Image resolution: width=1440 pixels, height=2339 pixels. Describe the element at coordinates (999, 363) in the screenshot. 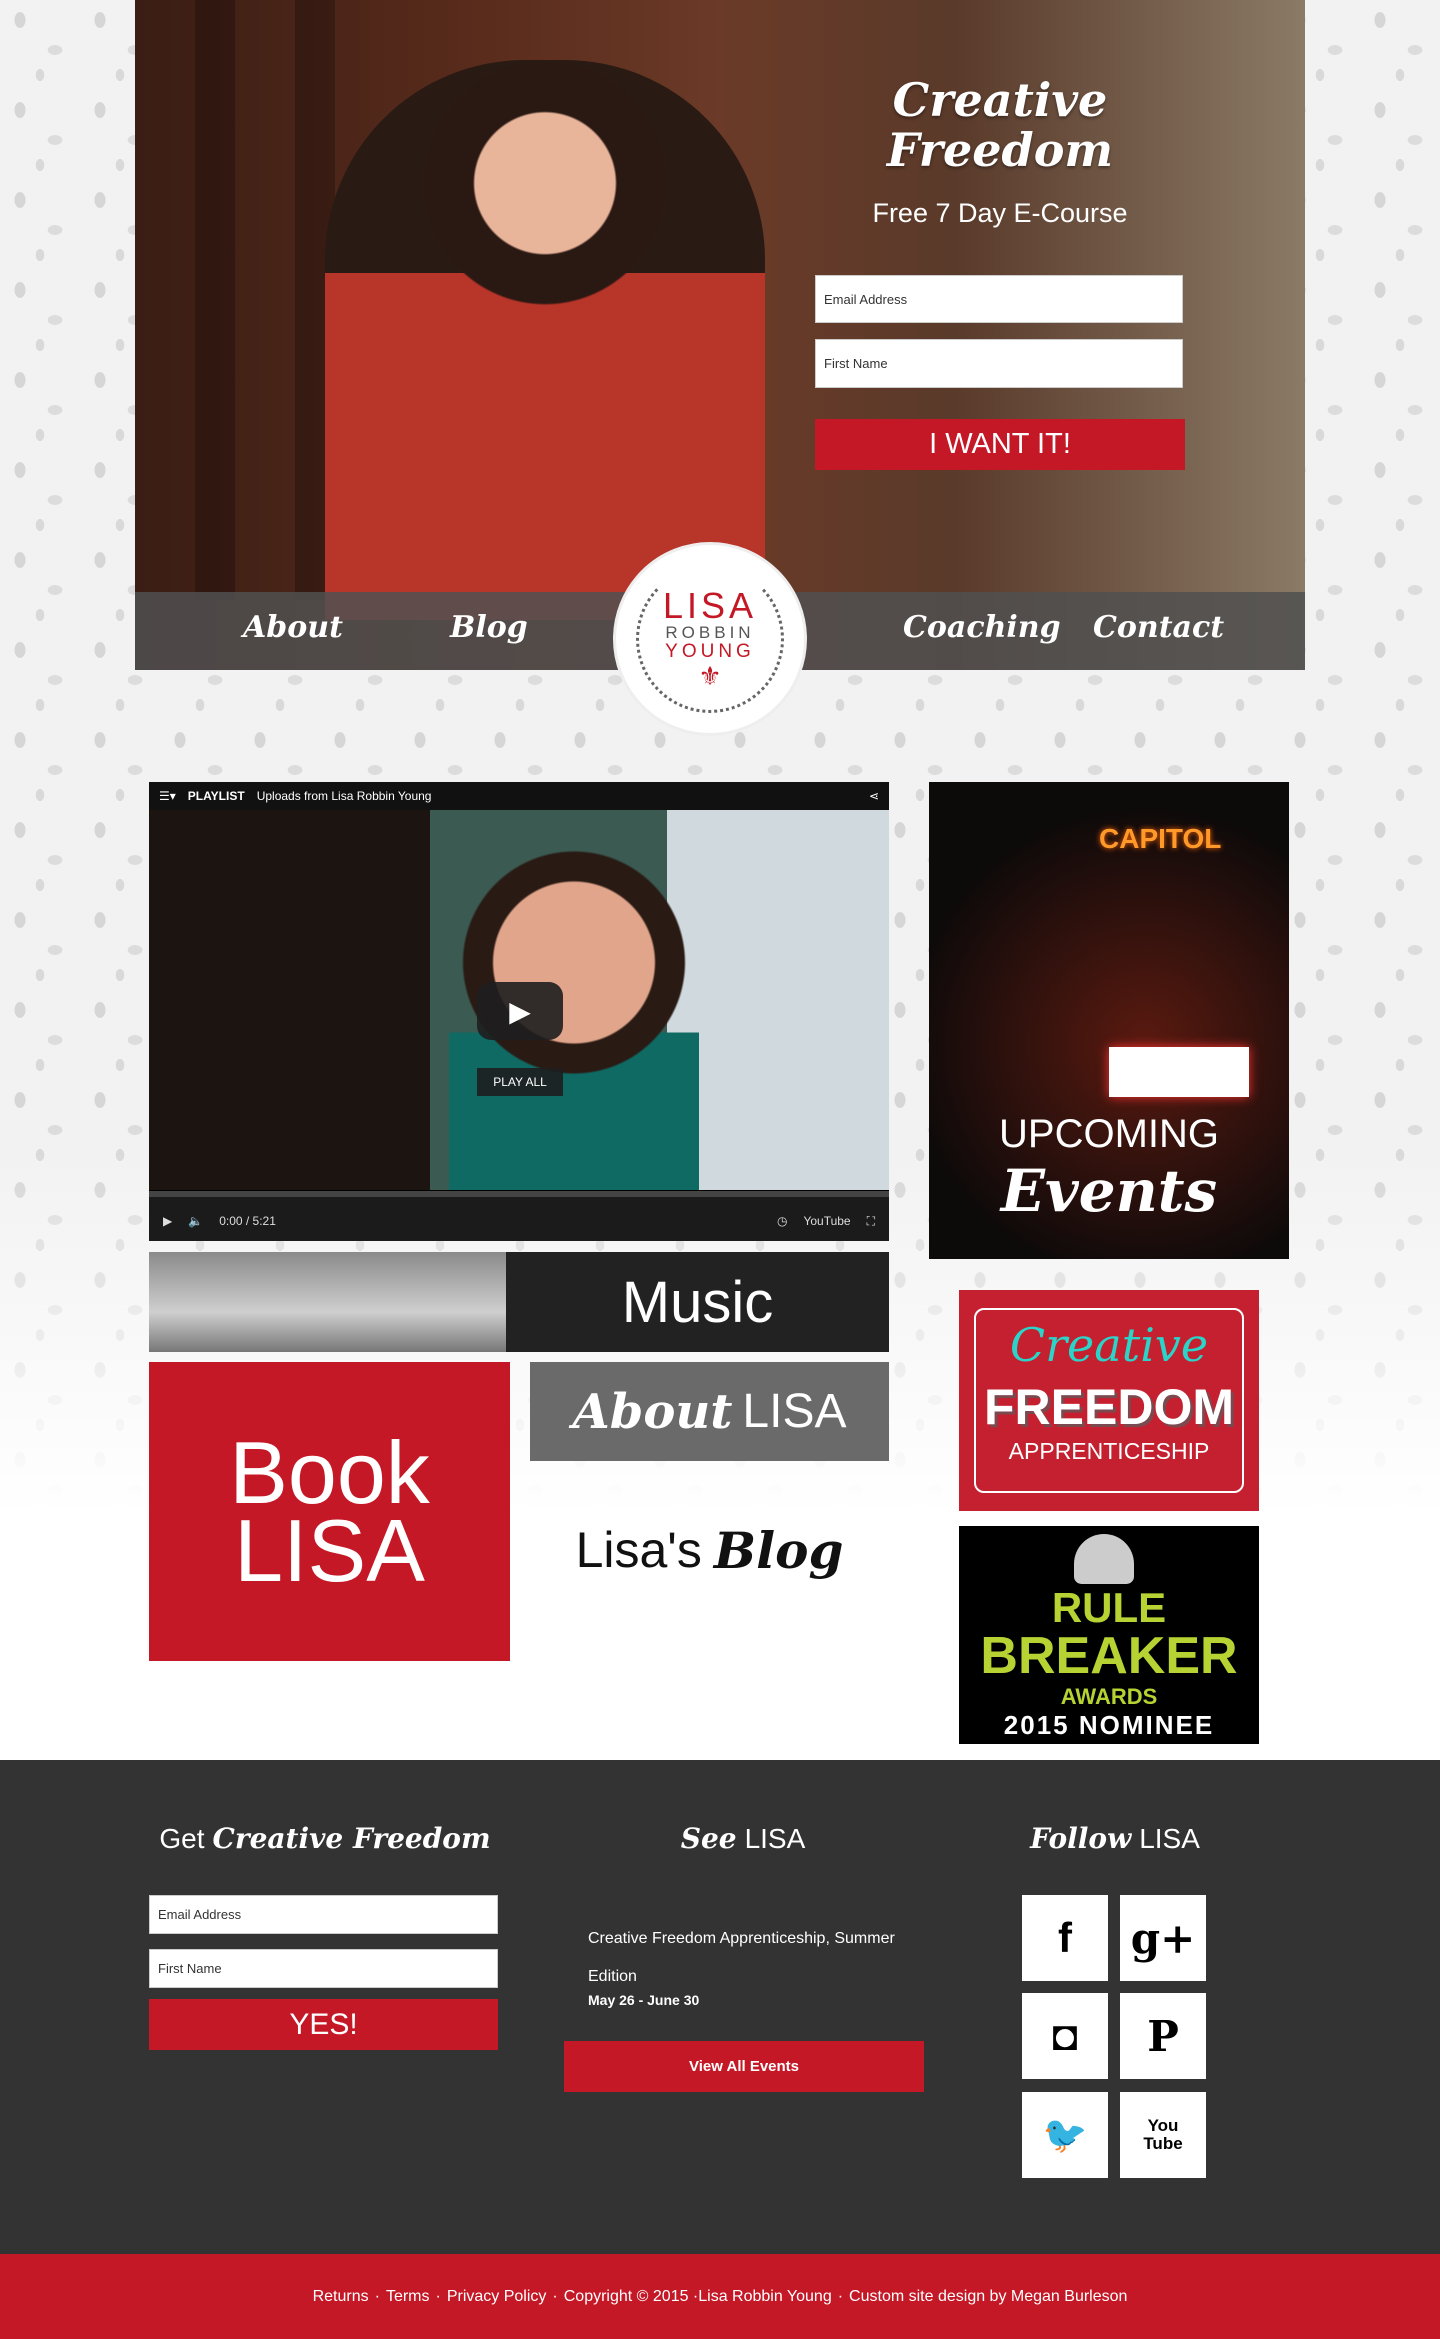

I see `hero-name-input: First Name` at that location.